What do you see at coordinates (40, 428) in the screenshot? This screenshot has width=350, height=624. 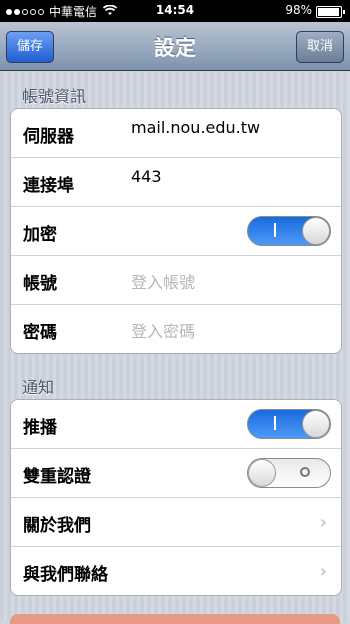 I see `push-label: 推播` at bounding box center [40, 428].